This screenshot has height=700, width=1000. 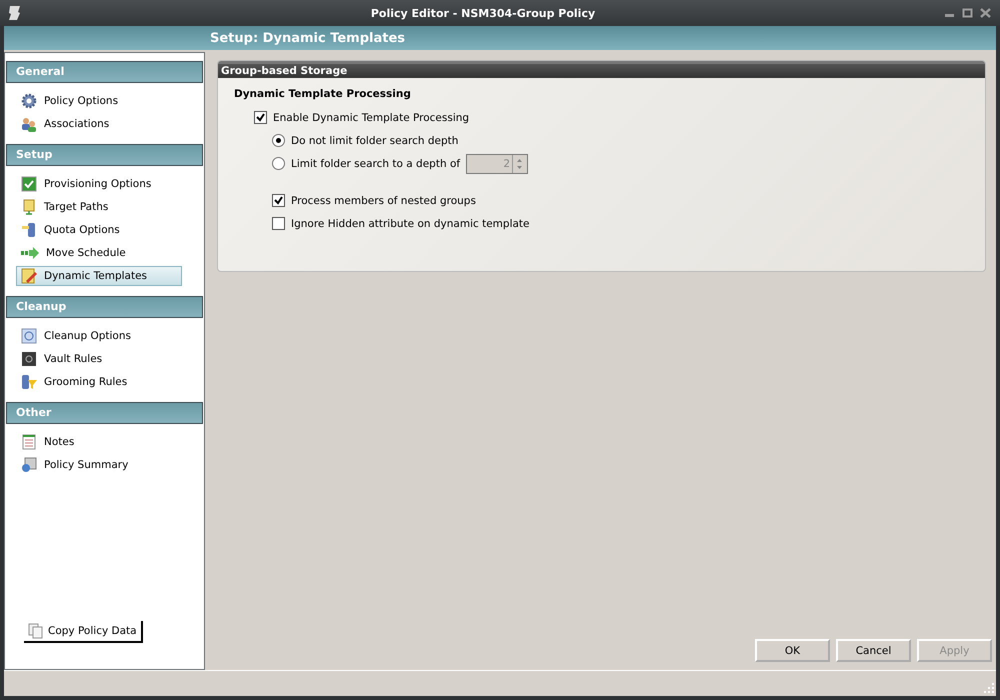 What do you see at coordinates (374, 140) in the screenshot?
I see `radio-label: Do not limit folder search depth` at bounding box center [374, 140].